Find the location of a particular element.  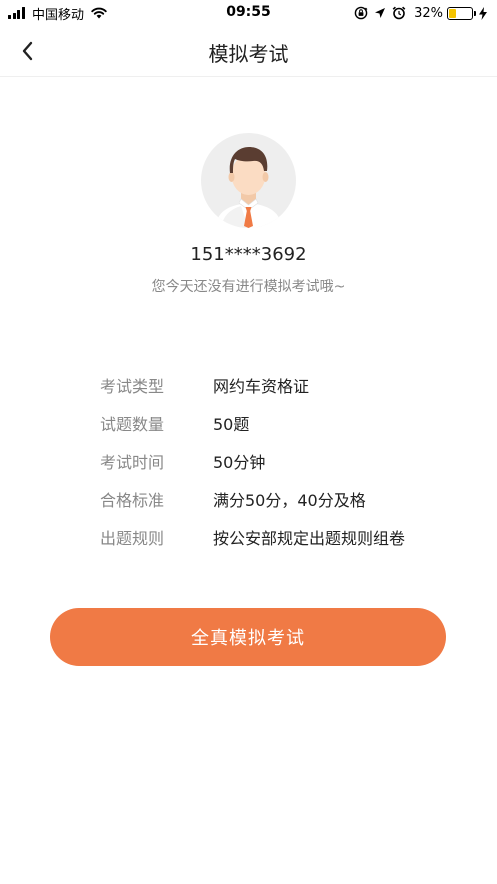

info-row-exam-type: 考试类型 网约车资格证 is located at coordinates (252, 385).